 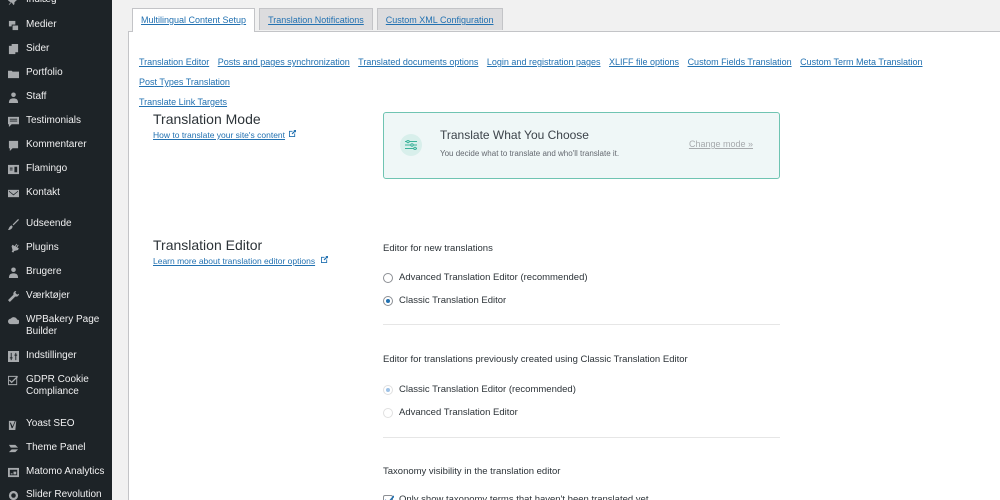 I want to click on radio-classic-editor-prev: Classic Translation Editor (recommended), so click(x=479, y=389).